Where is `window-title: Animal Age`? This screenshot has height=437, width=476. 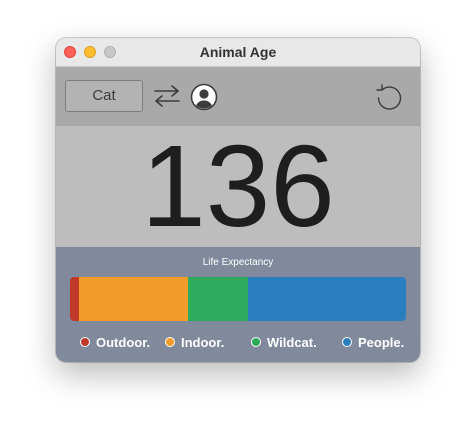 window-title: Animal Age is located at coordinates (238, 52).